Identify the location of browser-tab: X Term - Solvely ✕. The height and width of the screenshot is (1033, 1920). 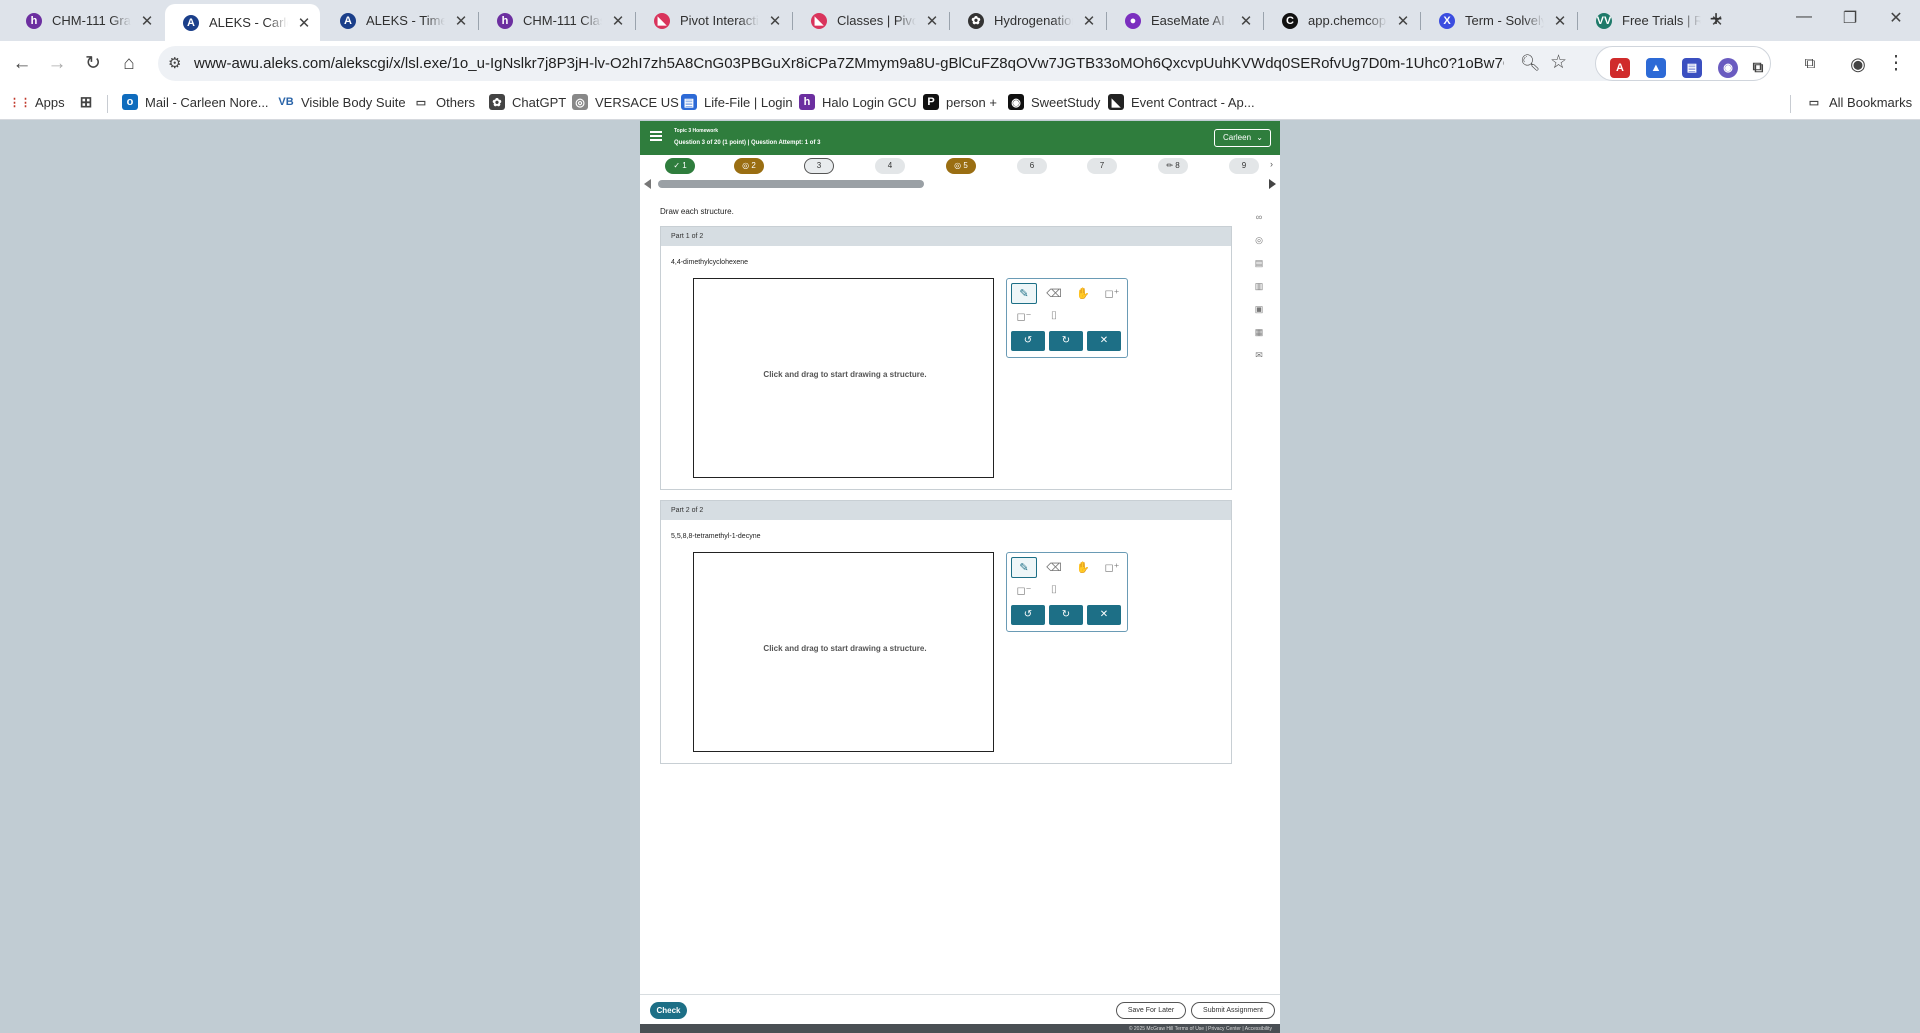
(1498, 20).